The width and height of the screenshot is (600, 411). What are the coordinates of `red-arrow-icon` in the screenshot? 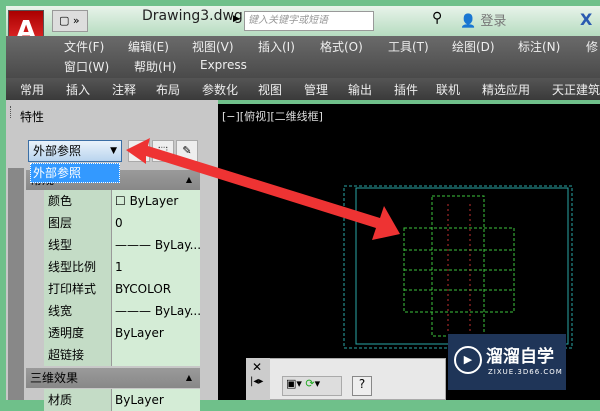 It's located at (263, 189).